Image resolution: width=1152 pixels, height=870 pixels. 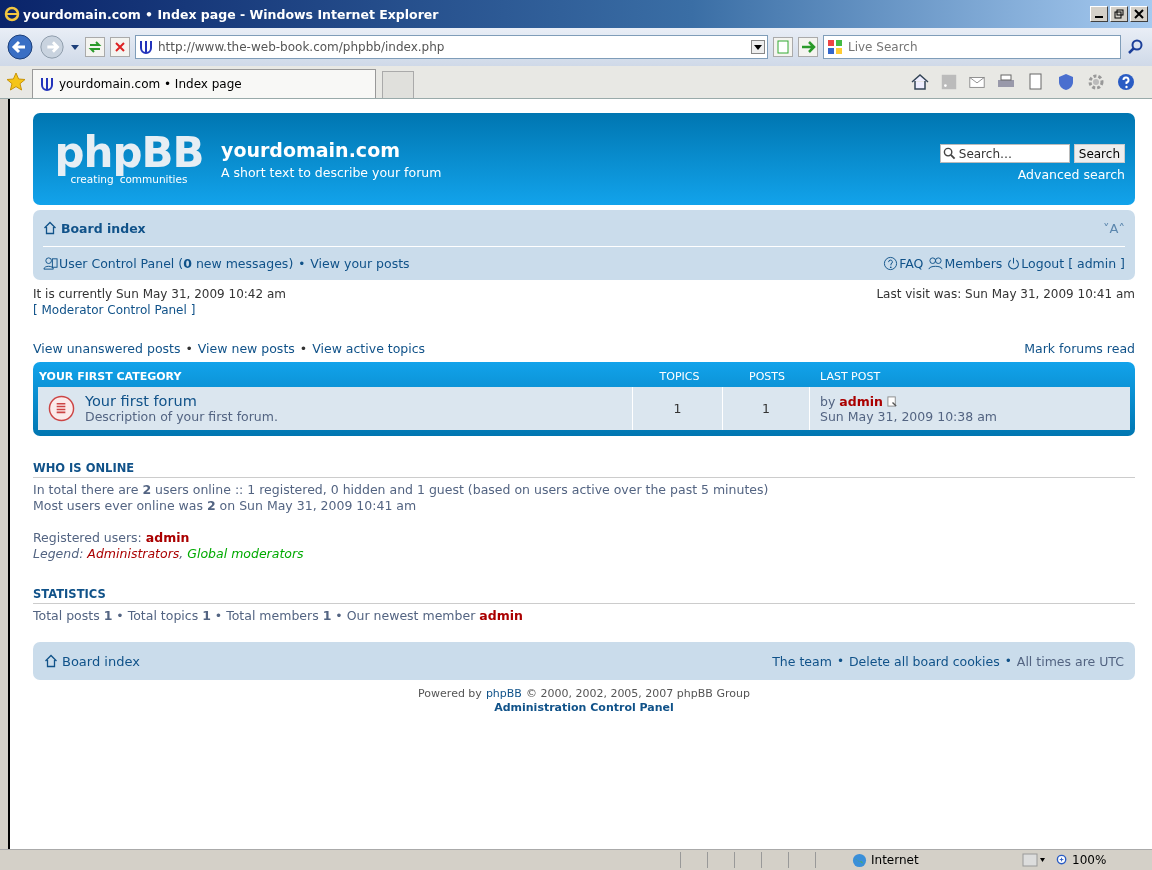 What do you see at coordinates (1079, 348) in the screenshot?
I see `mark-read-link: Mark forums read` at bounding box center [1079, 348].